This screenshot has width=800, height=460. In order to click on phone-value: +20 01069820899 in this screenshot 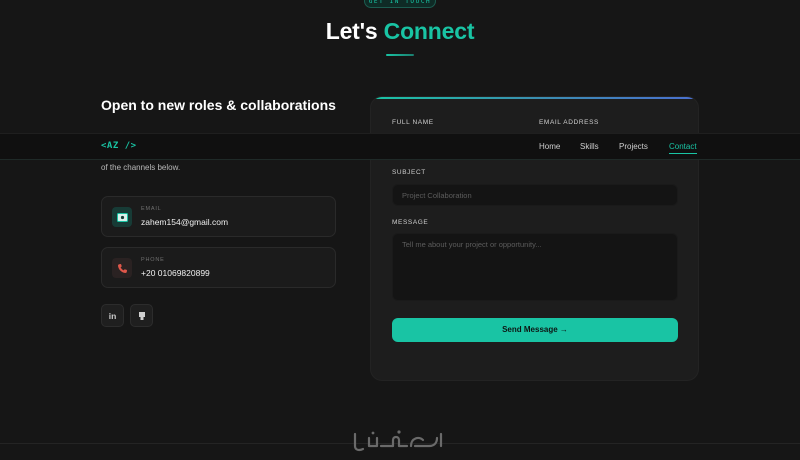, I will do `click(175, 273)`.